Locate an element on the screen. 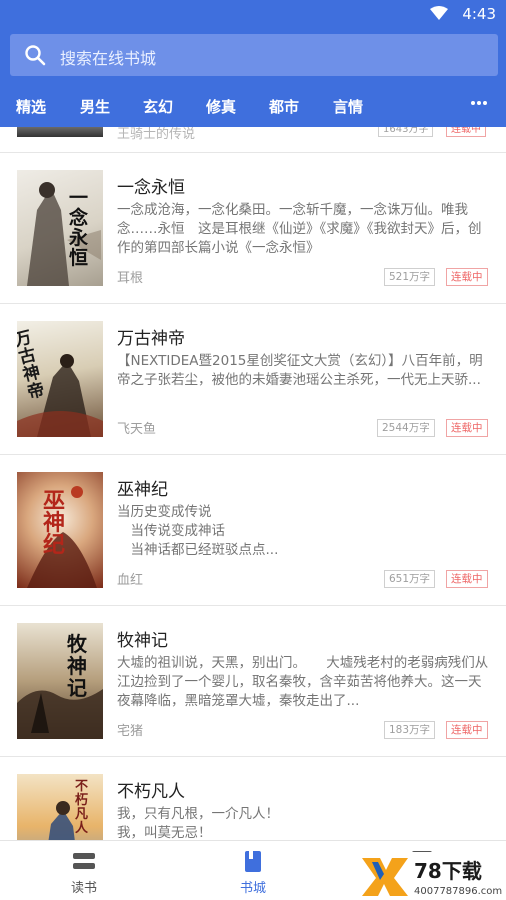 Image resolution: width=506 pixels, height=900 pixels. word-count-badge: 1643万字 is located at coordinates (406, 132).